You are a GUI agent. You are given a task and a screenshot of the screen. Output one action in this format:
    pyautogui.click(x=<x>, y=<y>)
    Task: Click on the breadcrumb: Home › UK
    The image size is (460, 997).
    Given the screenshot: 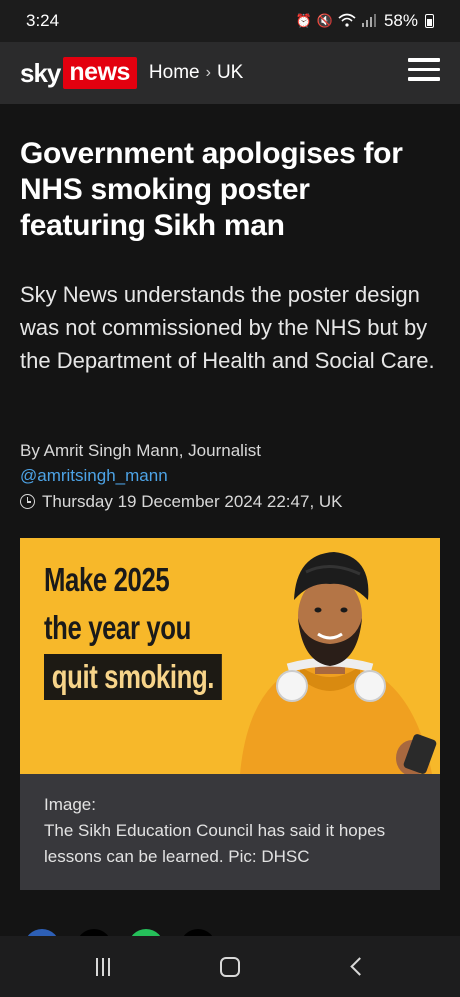 What is the action you would take?
    pyautogui.click(x=196, y=73)
    